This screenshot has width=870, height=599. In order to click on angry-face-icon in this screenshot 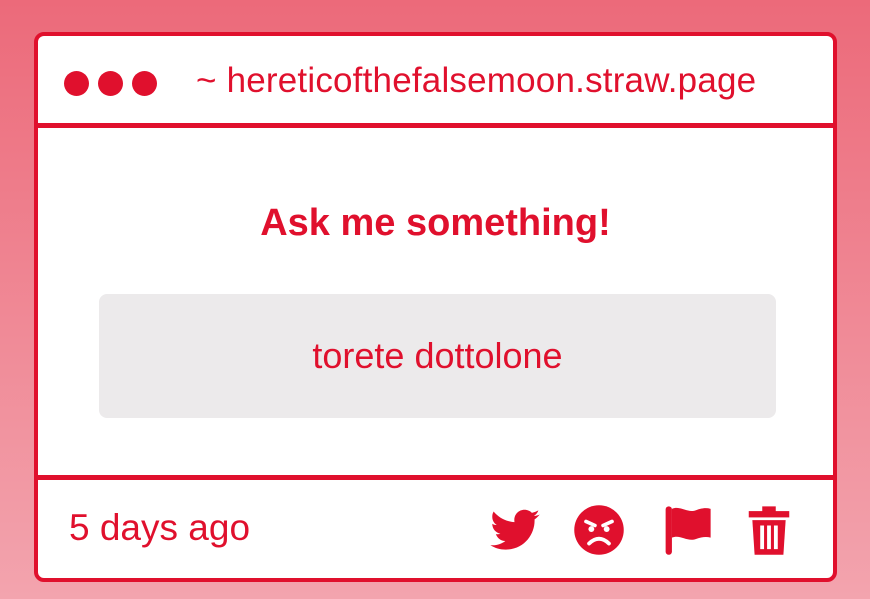, I will do `click(599, 530)`.